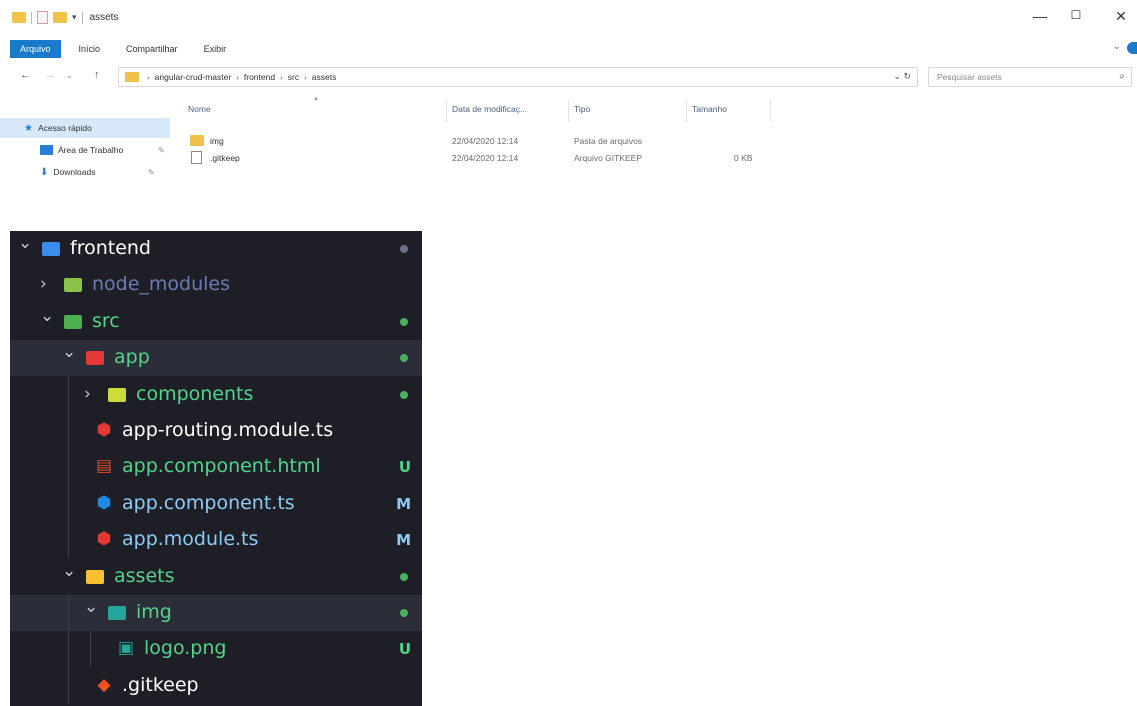 The image size is (1137, 706). Describe the element at coordinates (530, 142) in the screenshot. I see `file-row: img 22/04/2020 12:14 Pasta de arquivos` at that location.